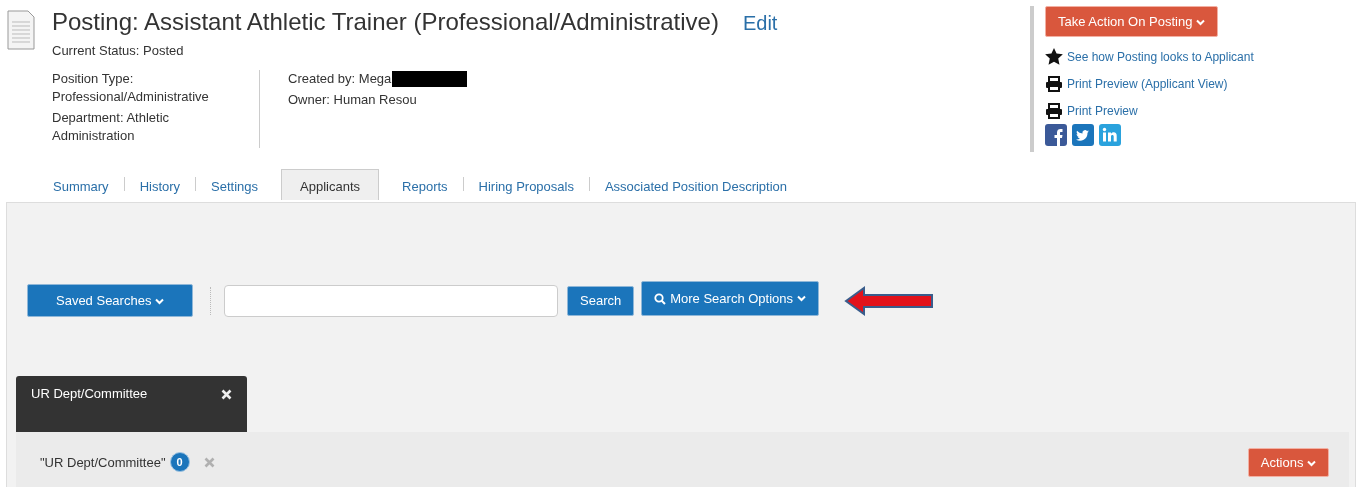 Image resolution: width=1360 pixels, height=487 pixels. I want to click on tab: History, so click(160, 184).